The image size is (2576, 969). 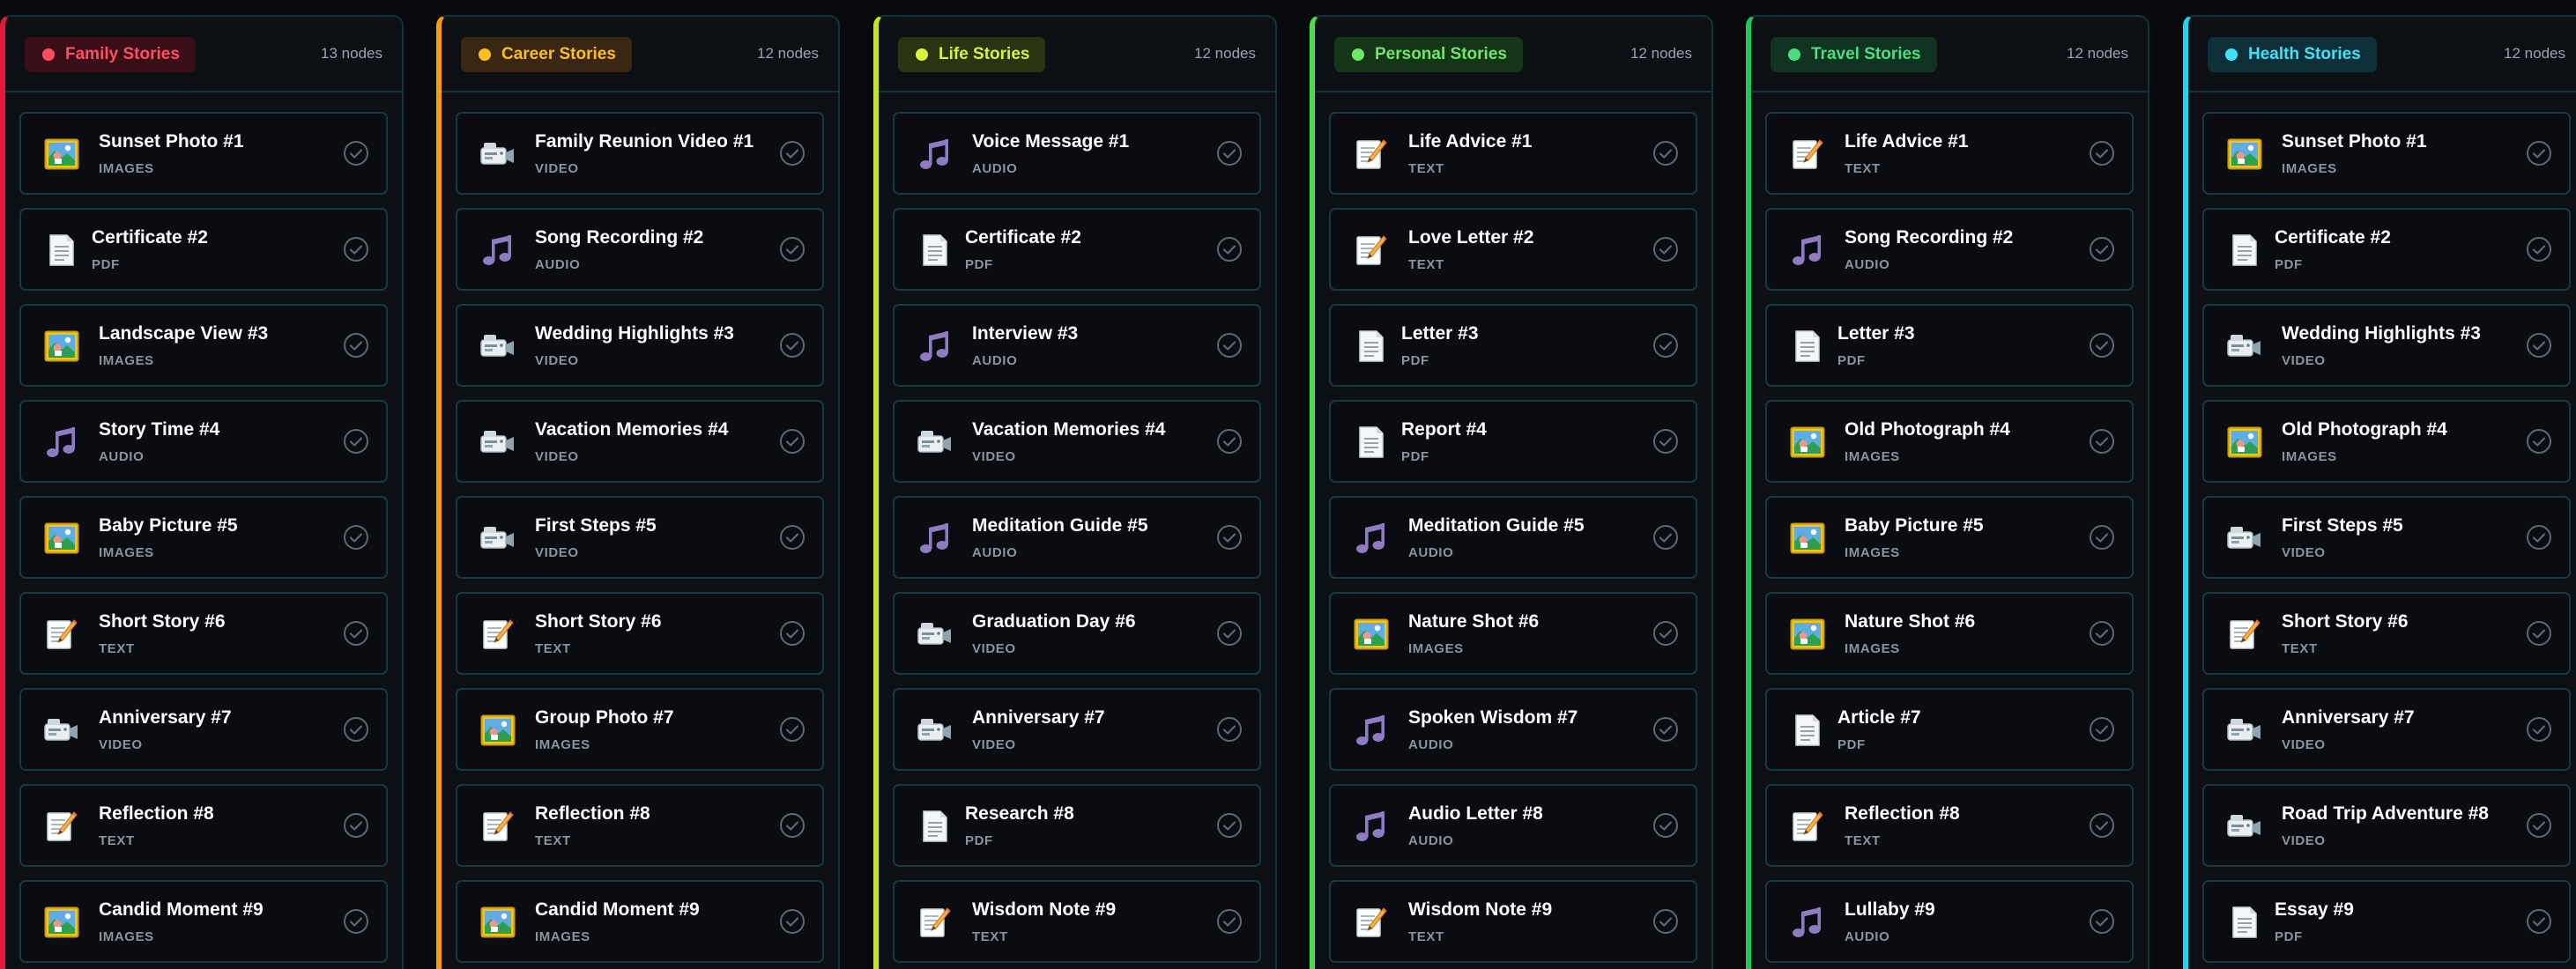 What do you see at coordinates (1513, 729) in the screenshot?
I see `story-node-card: Spoken Wisdom #7 AUDIO` at bounding box center [1513, 729].